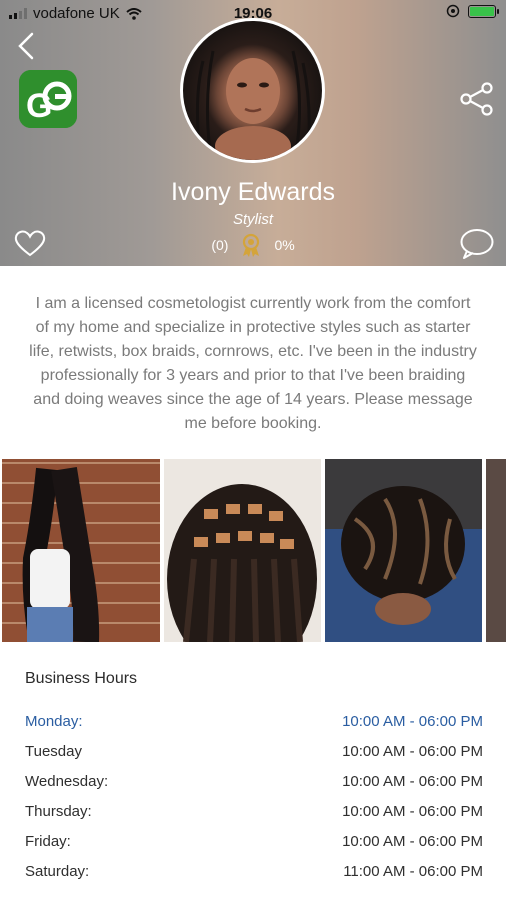 This screenshot has height=900, width=506. I want to click on hours-day: Tuesday, so click(53, 751).